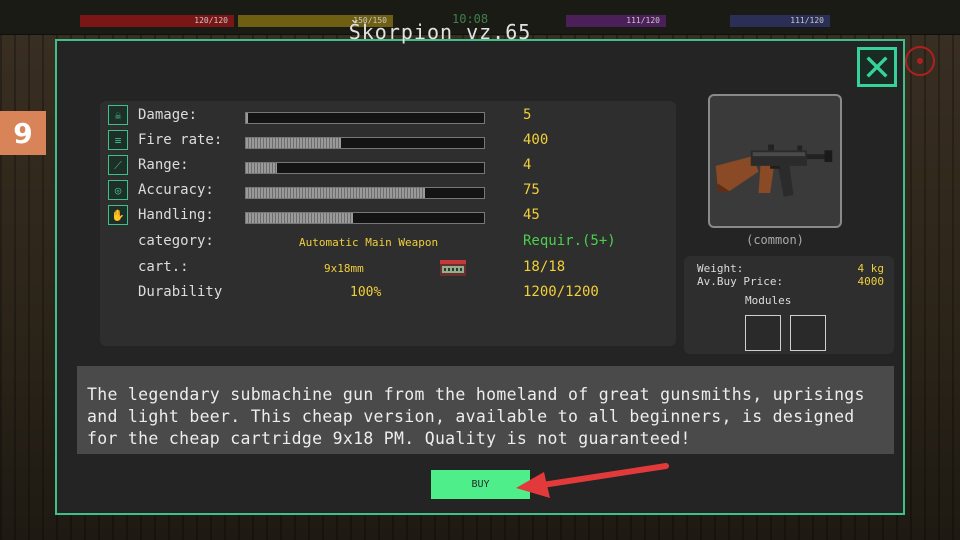 The width and height of the screenshot is (960, 540). What do you see at coordinates (527, 165) in the screenshot?
I see `stat-value: 4` at bounding box center [527, 165].